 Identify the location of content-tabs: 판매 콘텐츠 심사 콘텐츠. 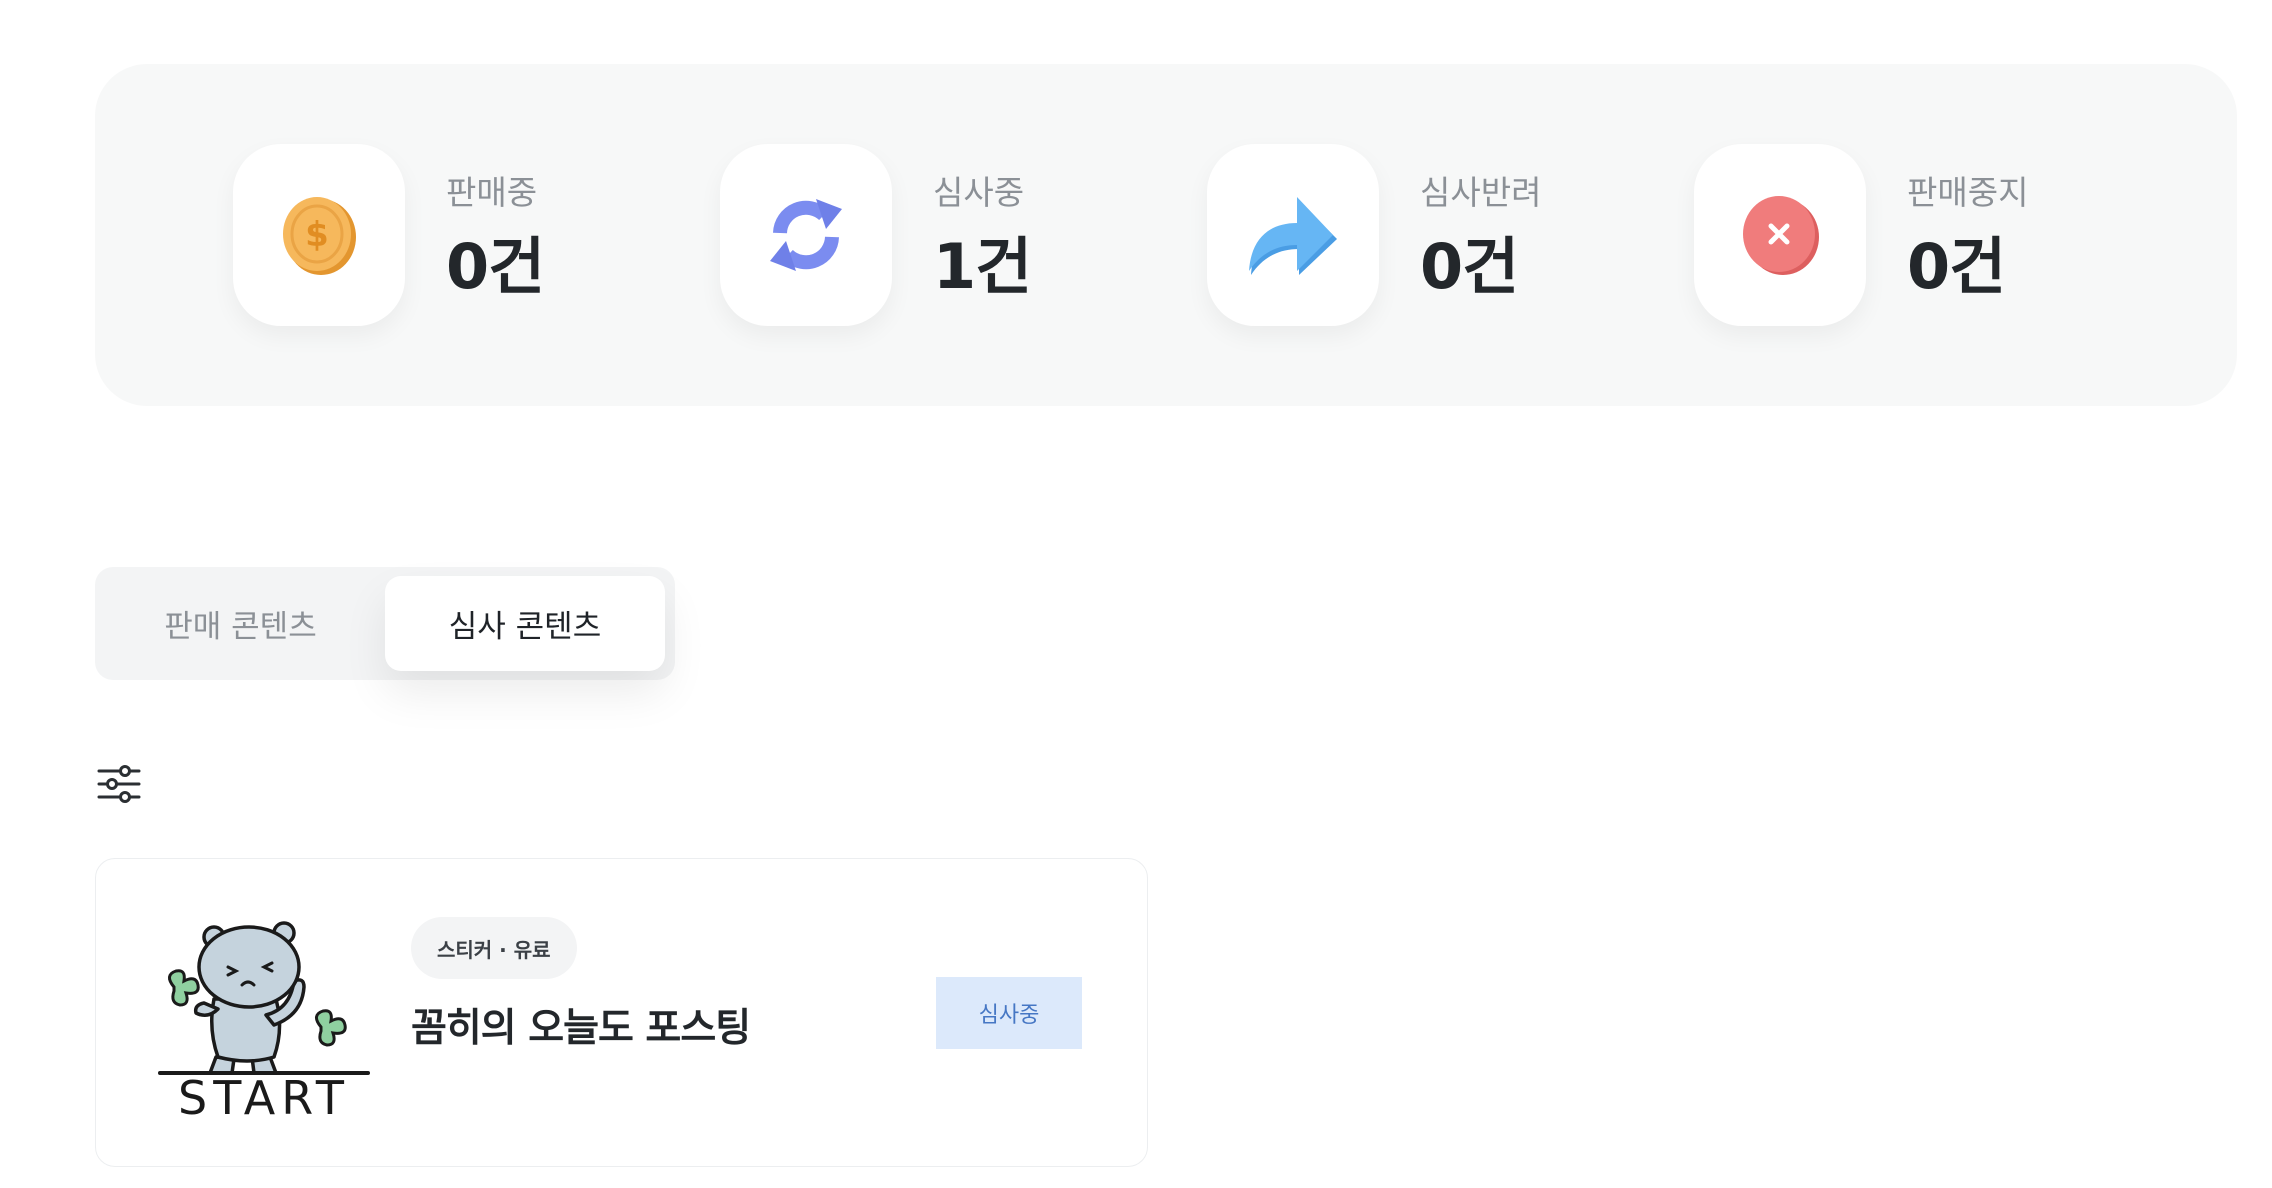
(385, 623).